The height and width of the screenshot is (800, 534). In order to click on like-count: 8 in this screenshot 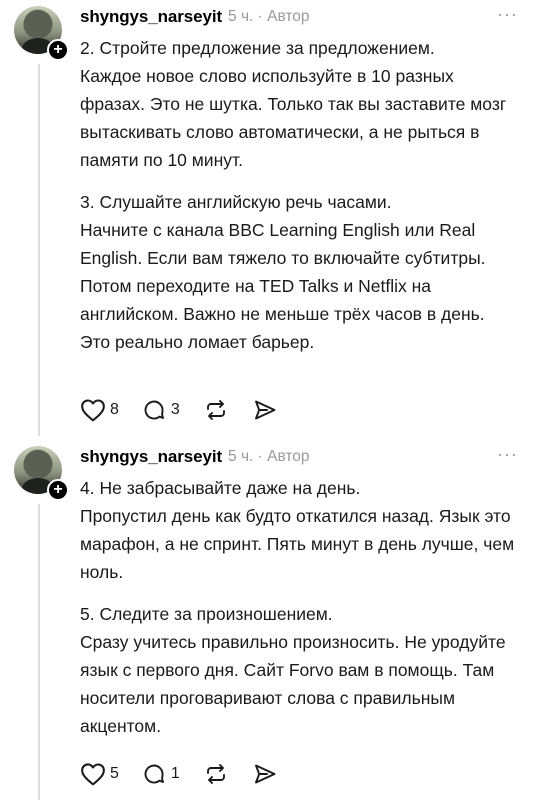, I will do `click(114, 409)`.